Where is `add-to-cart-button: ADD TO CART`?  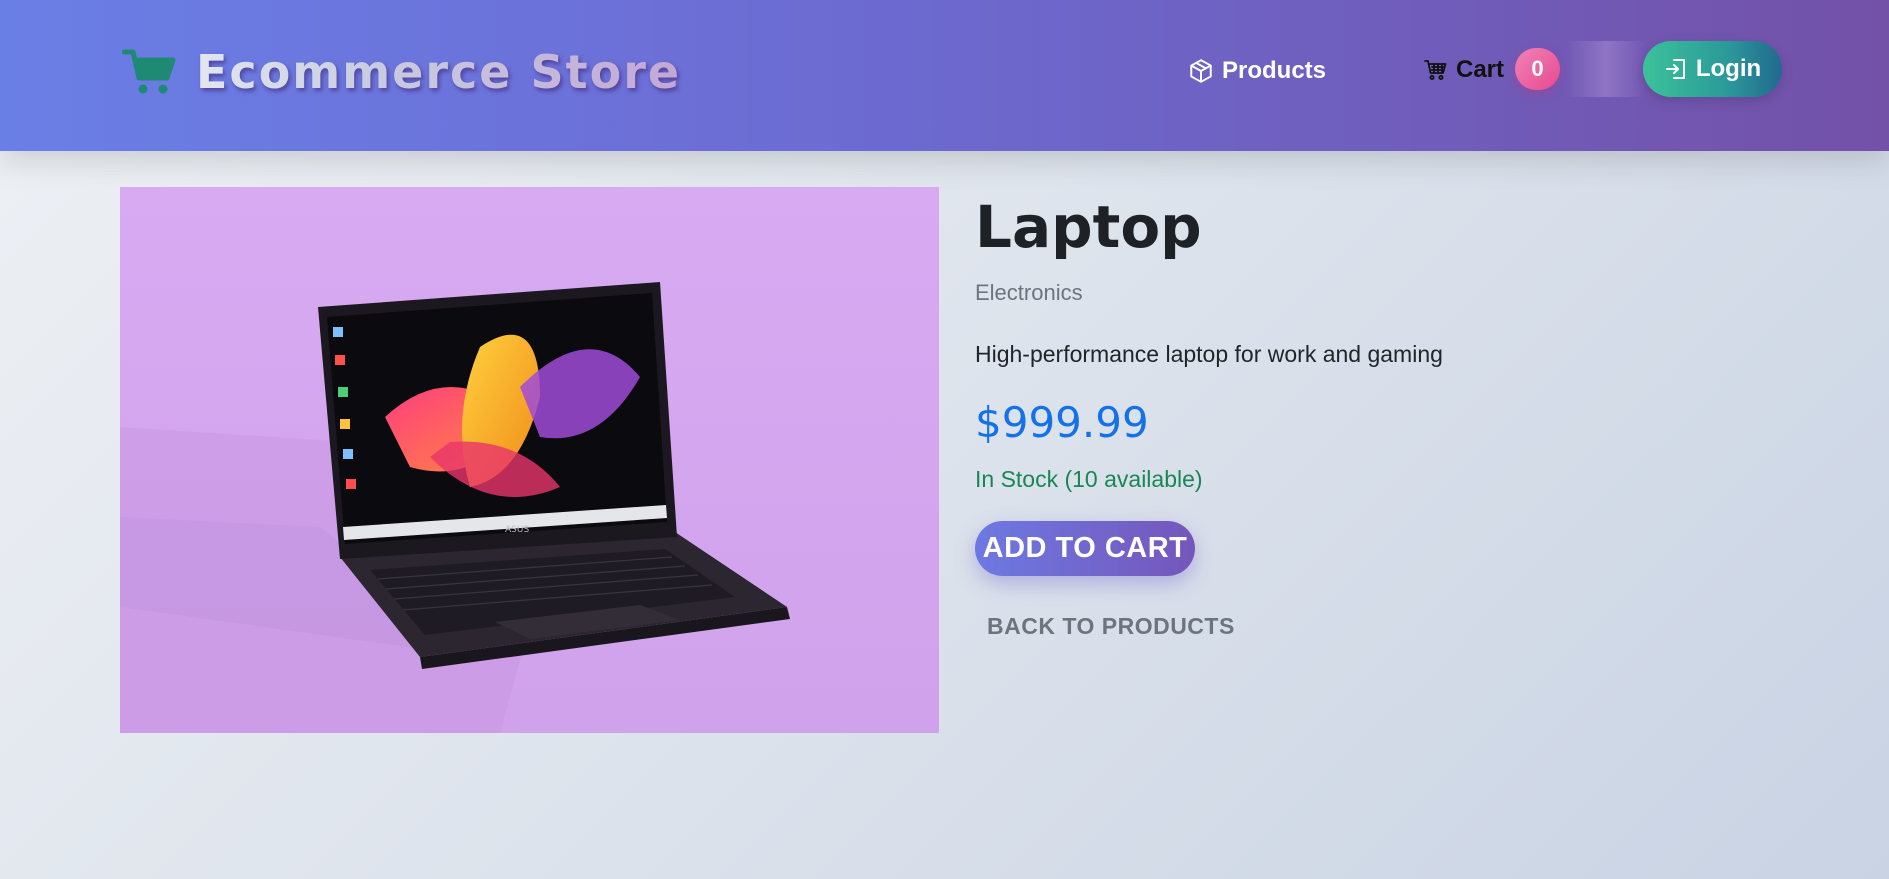 add-to-cart-button: ADD TO CART is located at coordinates (1085, 548).